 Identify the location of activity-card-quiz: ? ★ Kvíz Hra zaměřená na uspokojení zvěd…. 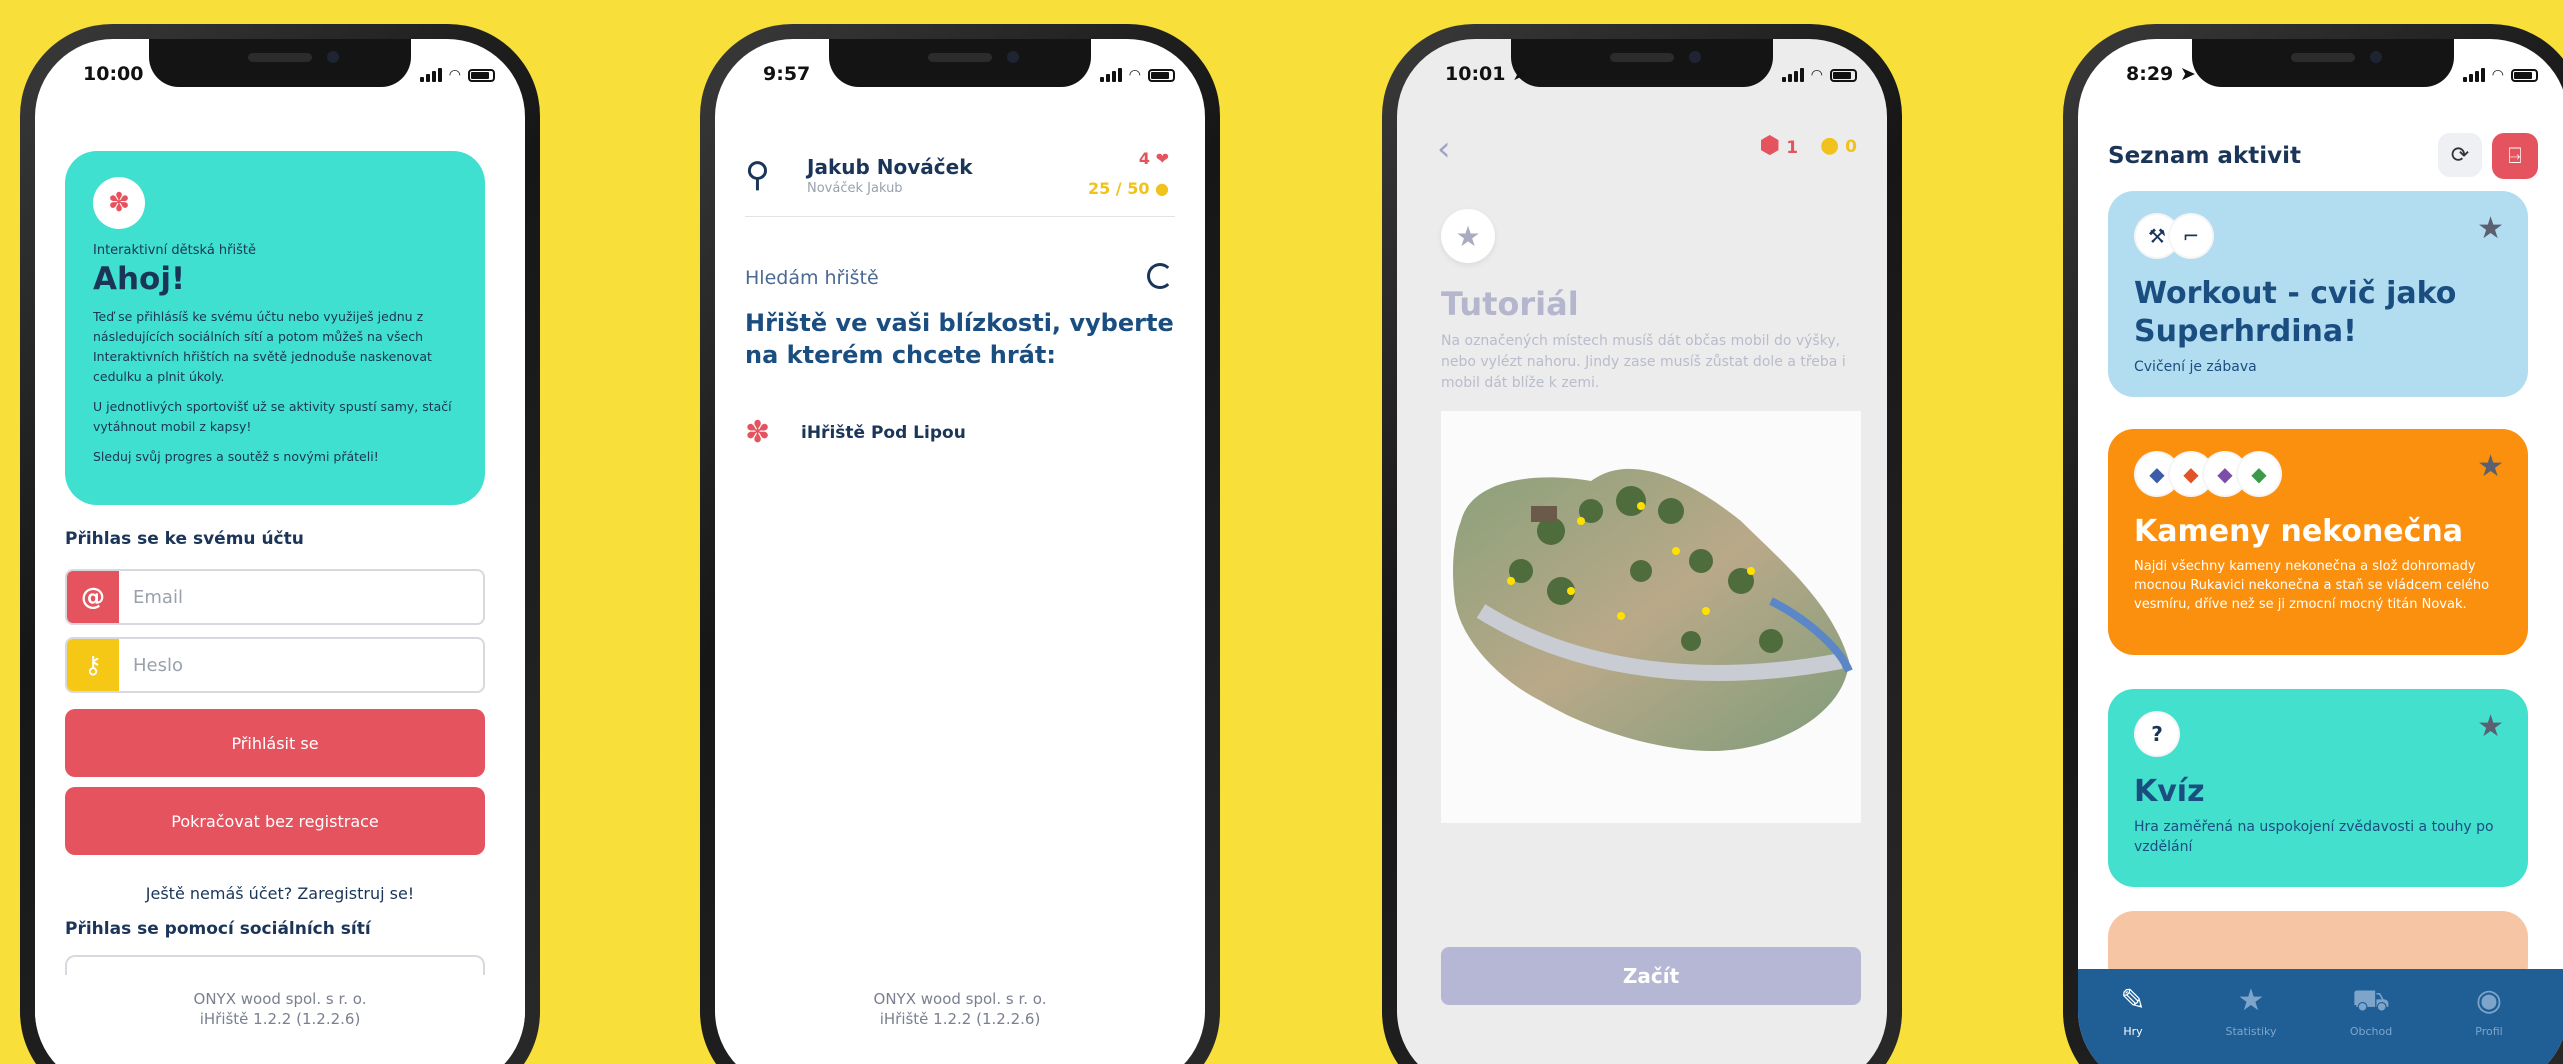
(2318, 788).